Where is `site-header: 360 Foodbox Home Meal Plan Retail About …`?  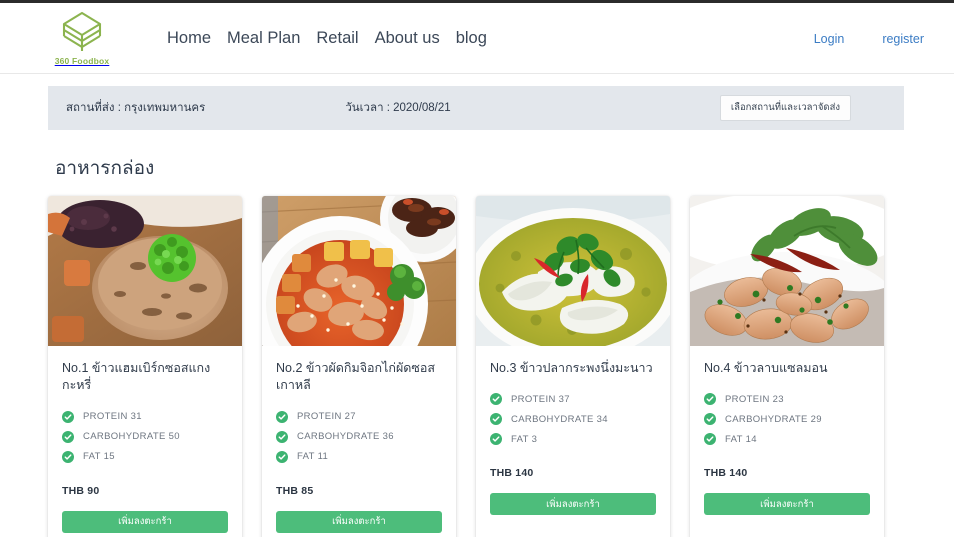 site-header: 360 Foodbox Home Meal Plan Retail About … is located at coordinates (477, 39).